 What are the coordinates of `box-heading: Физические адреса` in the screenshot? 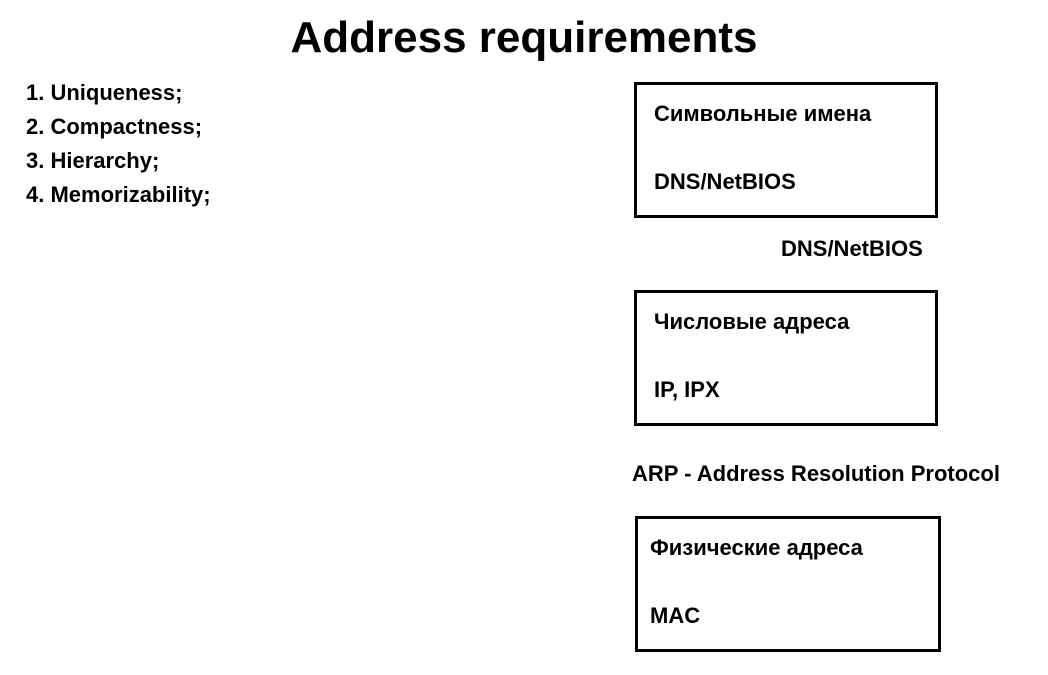 It's located at (756, 547).